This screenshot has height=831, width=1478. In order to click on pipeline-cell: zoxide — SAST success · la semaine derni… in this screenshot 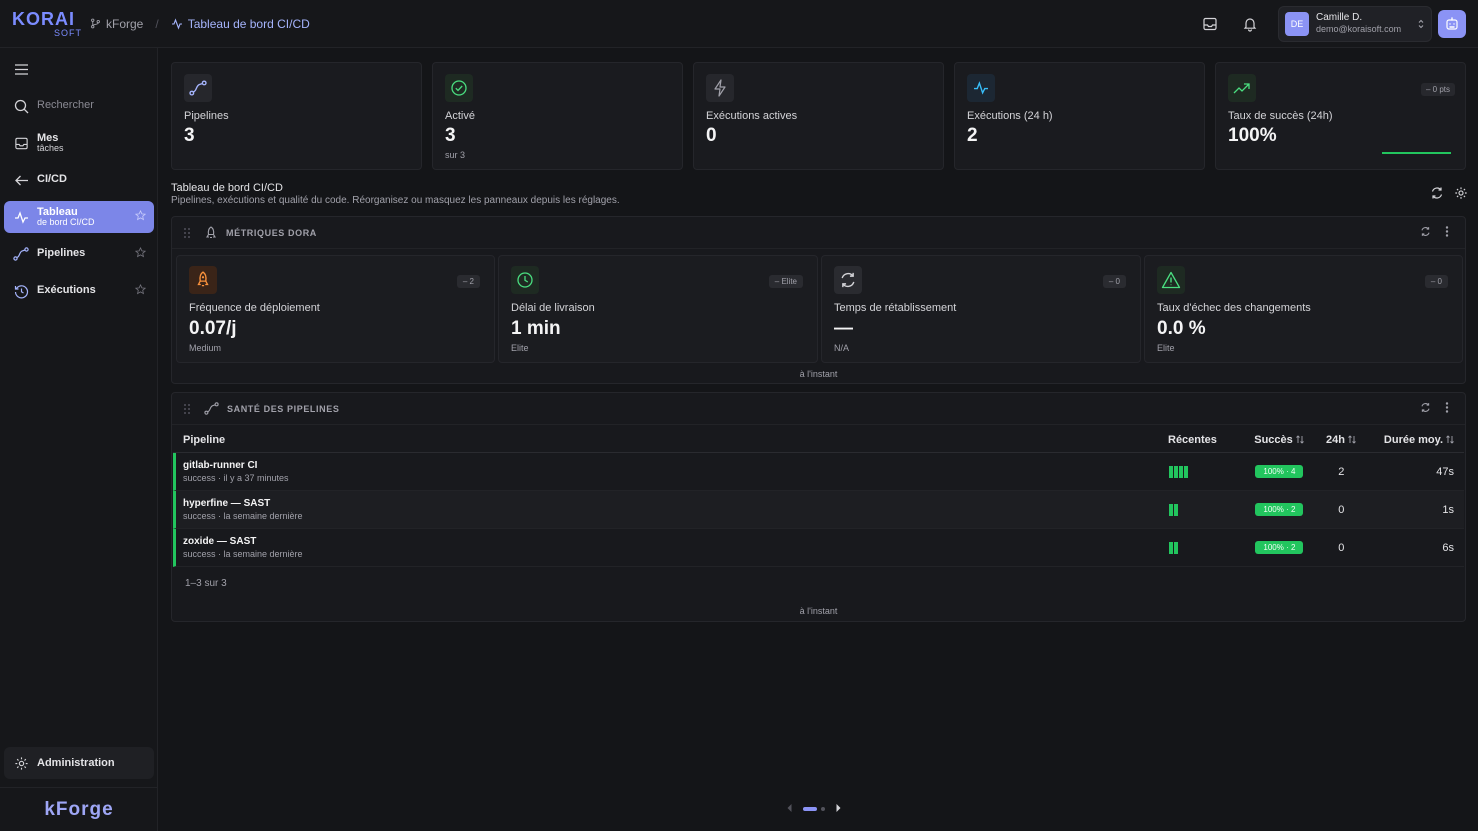, I will do `click(672, 547)`.